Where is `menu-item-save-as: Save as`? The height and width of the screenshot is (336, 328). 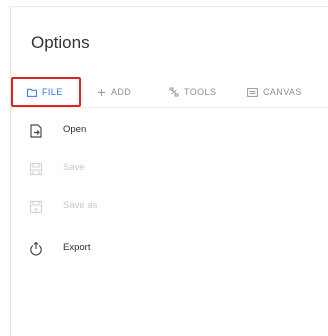 menu-item-save-as: Save as is located at coordinates (169, 207).